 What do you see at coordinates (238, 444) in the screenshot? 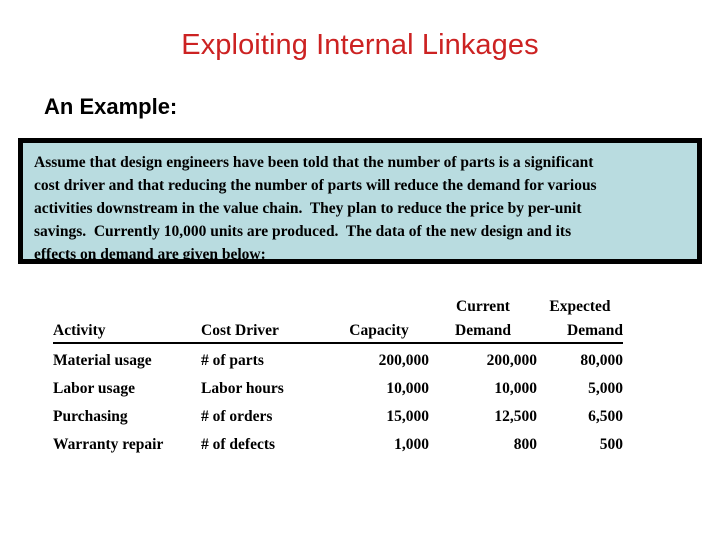
I see `cell-cost-driver: # of defects` at bounding box center [238, 444].